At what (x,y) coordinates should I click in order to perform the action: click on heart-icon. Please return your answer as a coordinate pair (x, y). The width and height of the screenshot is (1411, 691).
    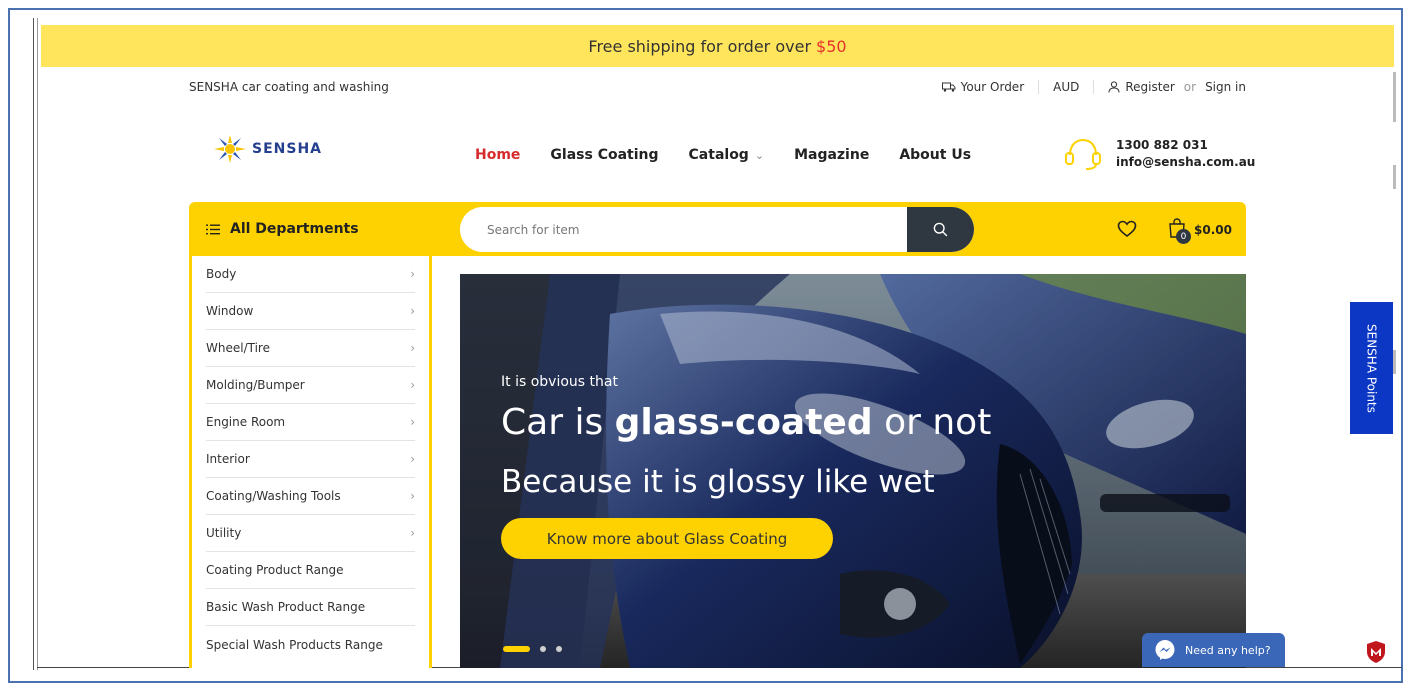
    Looking at the image, I should click on (1127, 229).